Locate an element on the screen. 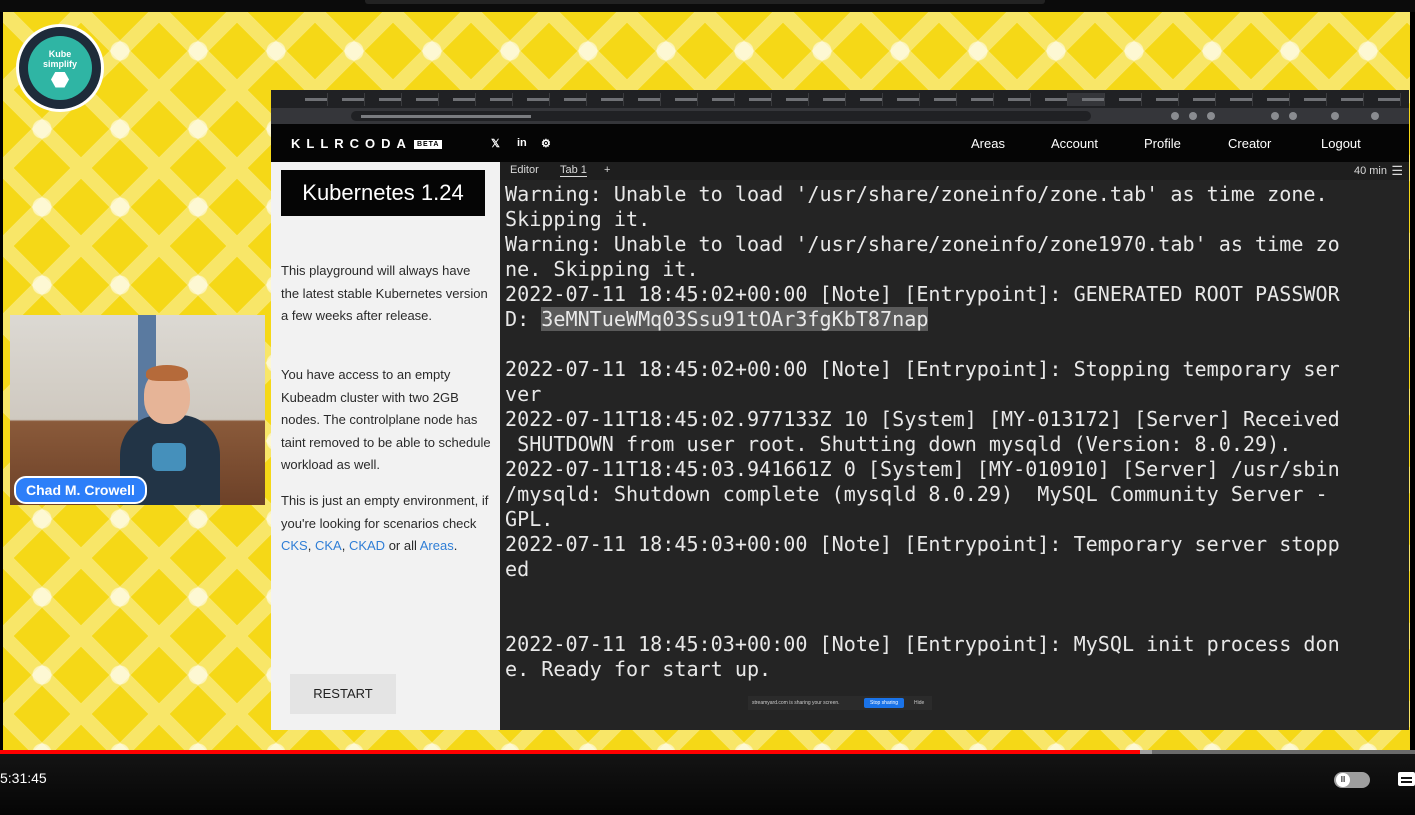 Image resolution: width=1415 pixels, height=815 pixels. player-controls: 5:31:45 II is located at coordinates (707, 784).